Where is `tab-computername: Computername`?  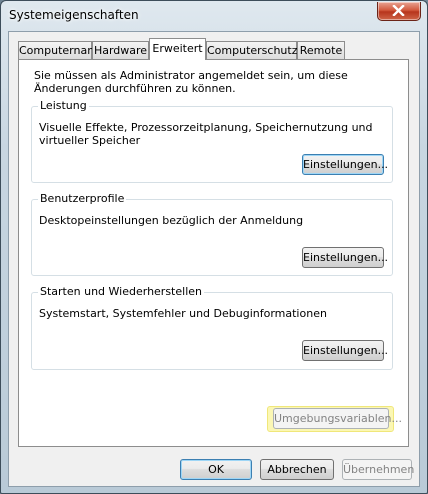 tab-computername: Computername is located at coordinates (61, 50).